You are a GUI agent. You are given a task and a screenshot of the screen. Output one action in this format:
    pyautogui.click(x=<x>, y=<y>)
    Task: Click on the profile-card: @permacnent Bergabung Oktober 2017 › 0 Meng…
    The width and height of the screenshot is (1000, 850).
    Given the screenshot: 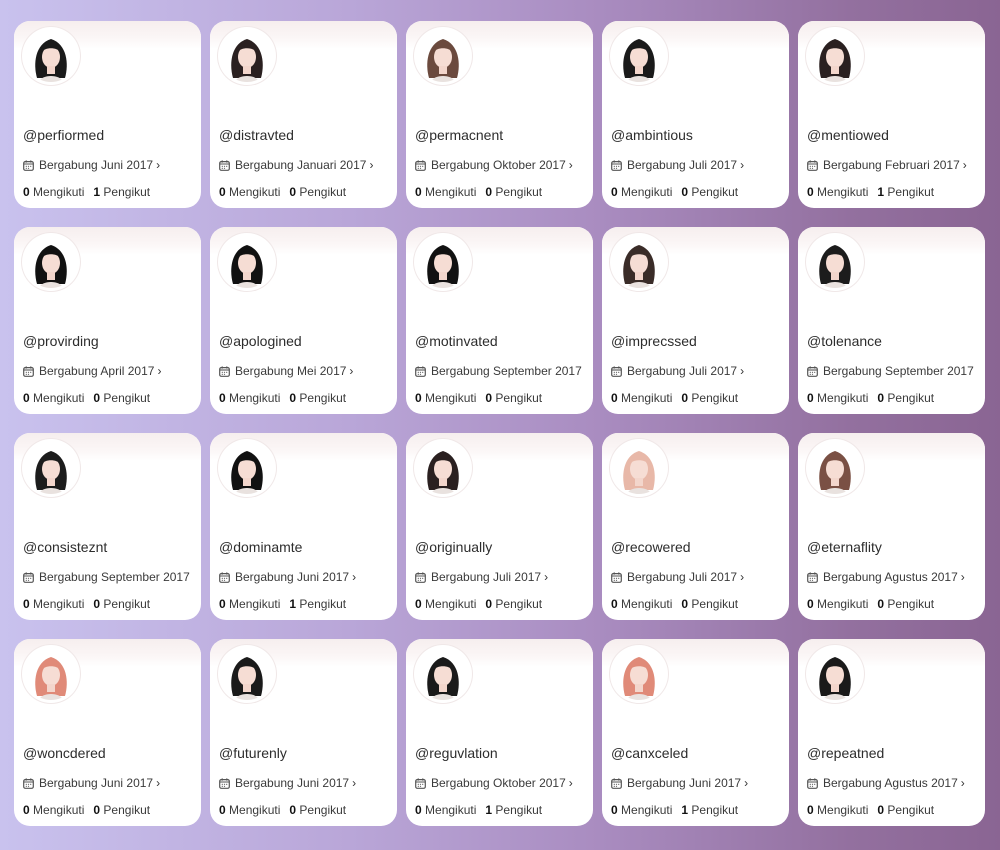 What is the action you would take?
    pyautogui.click(x=499, y=114)
    